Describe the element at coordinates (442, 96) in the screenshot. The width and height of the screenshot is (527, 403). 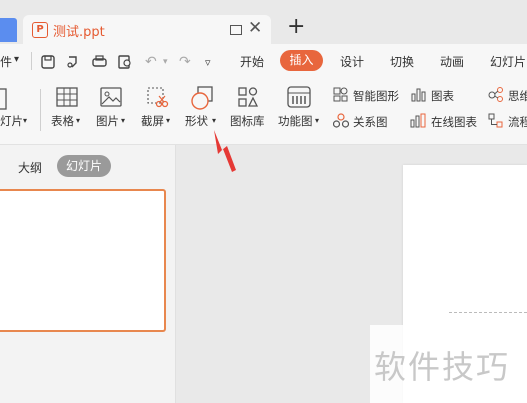
I see `chart-button: 图表` at that location.